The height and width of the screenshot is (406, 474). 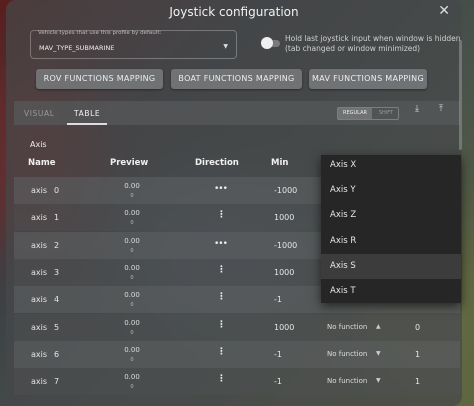 I want to click on shift-option: SHIFT, so click(x=386, y=113).